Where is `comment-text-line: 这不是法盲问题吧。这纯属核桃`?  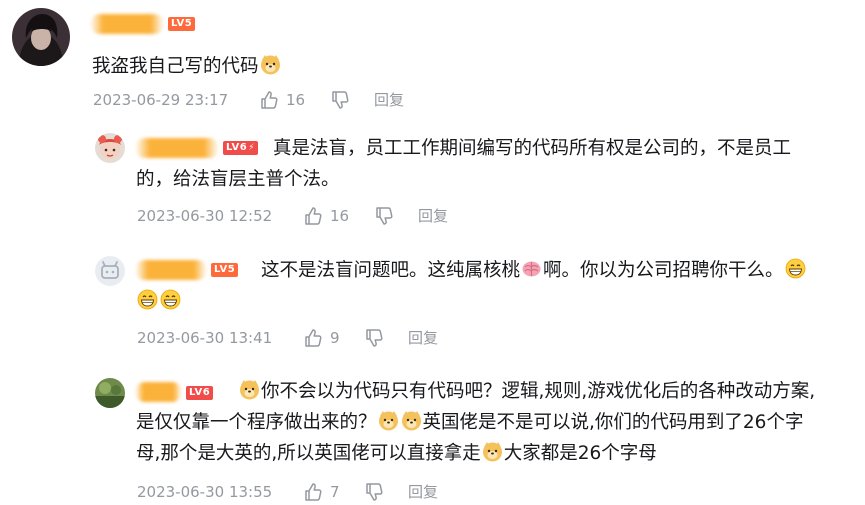
comment-text-line: 这不是法盲问题吧。这纯属核桃 is located at coordinates (391, 270).